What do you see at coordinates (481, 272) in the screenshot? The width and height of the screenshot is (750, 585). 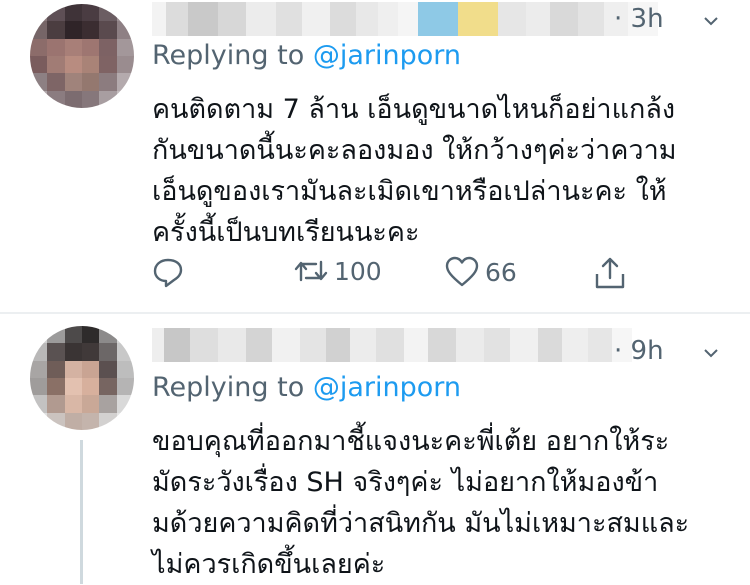 I see `like-button: 66` at bounding box center [481, 272].